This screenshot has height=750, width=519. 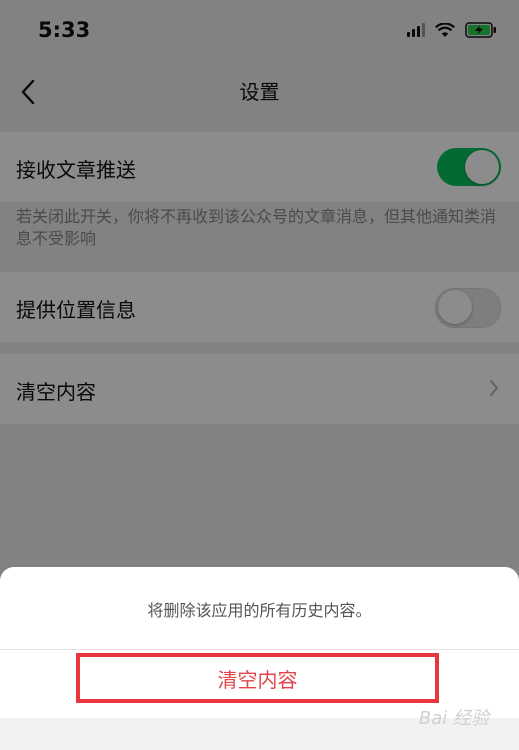 I want to click on clear-content-button-label: 清空内容, so click(x=257, y=679).